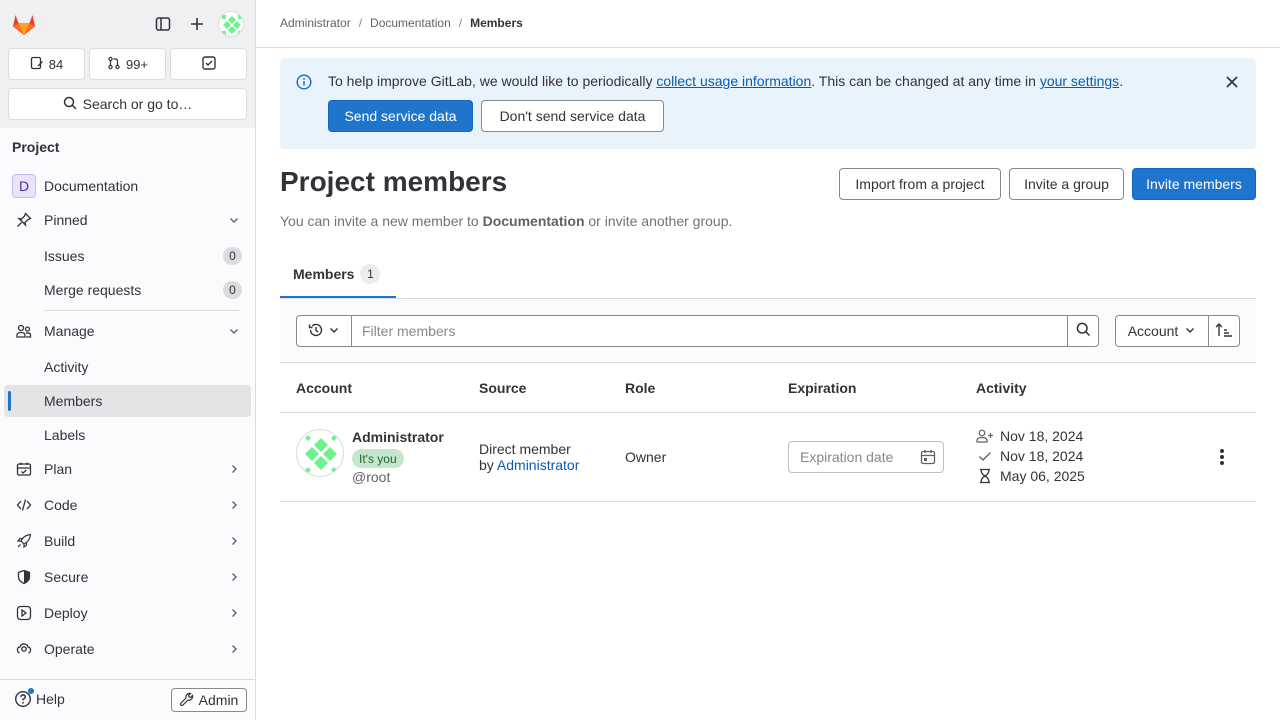 Image resolution: width=1280 pixels, height=720 pixels. I want to click on source-user-link: Administrator, so click(538, 465).